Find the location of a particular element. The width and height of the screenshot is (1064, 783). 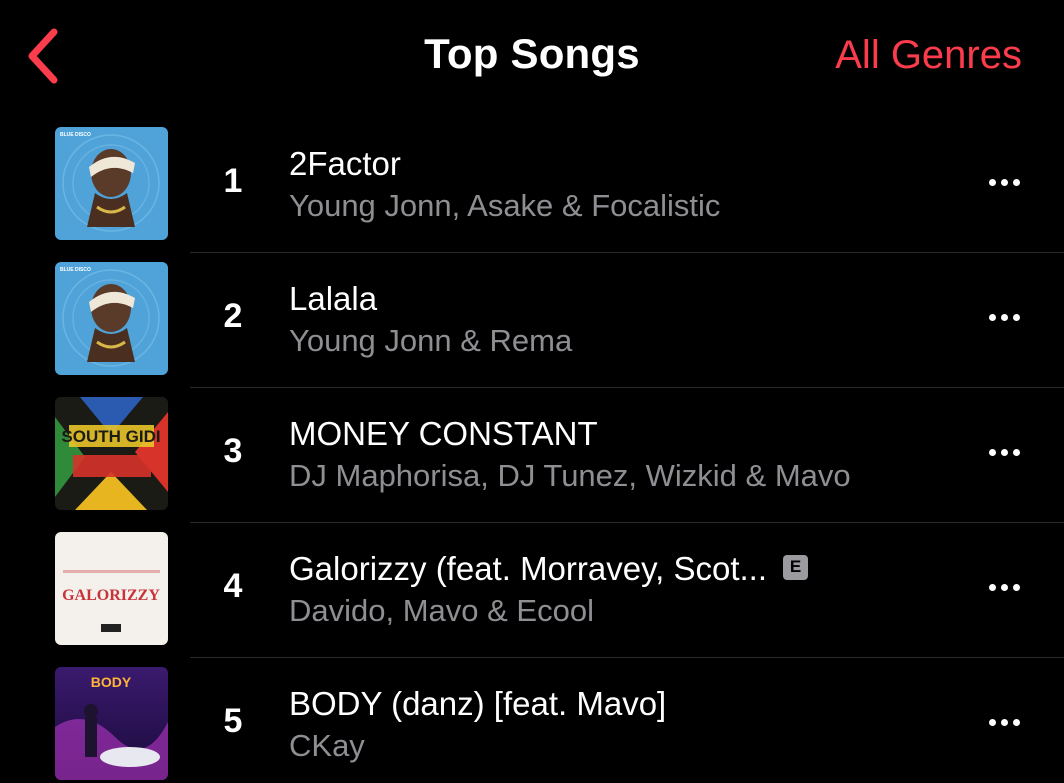

song-title: Galorizzy (feat. Morravey, Scot... E is located at coordinates (549, 569).